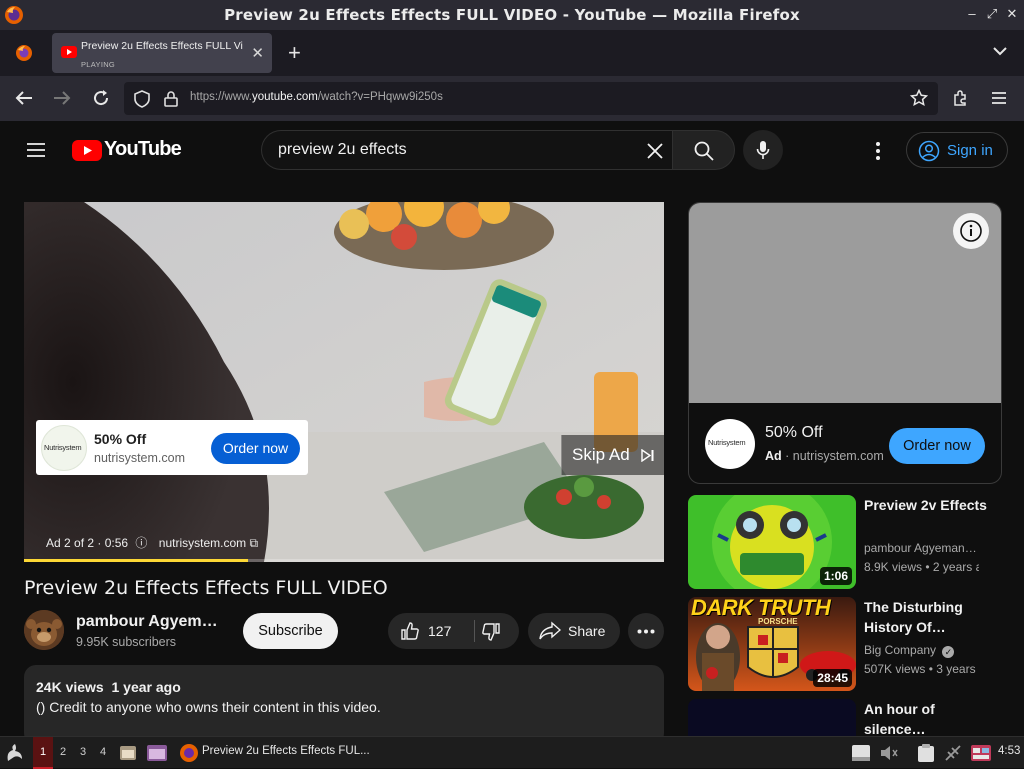 This screenshot has height=769, width=1024. What do you see at coordinates (491, 632) in the screenshot?
I see `thumbs-down-icon` at bounding box center [491, 632].